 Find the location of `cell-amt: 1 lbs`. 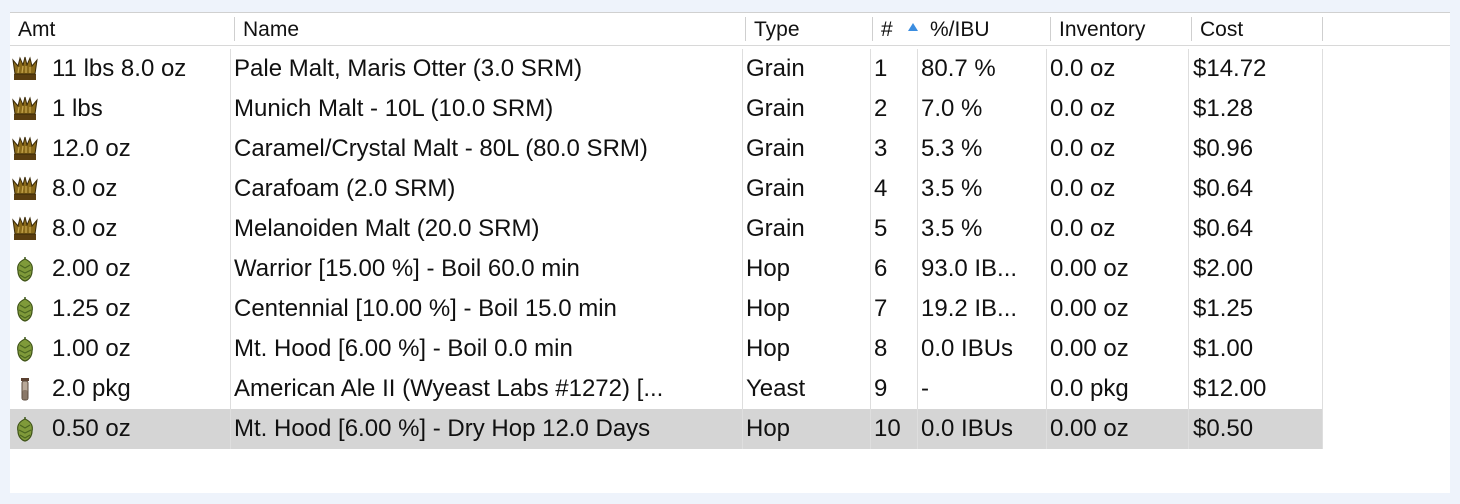

cell-amt: 1 lbs is located at coordinates (77, 108).